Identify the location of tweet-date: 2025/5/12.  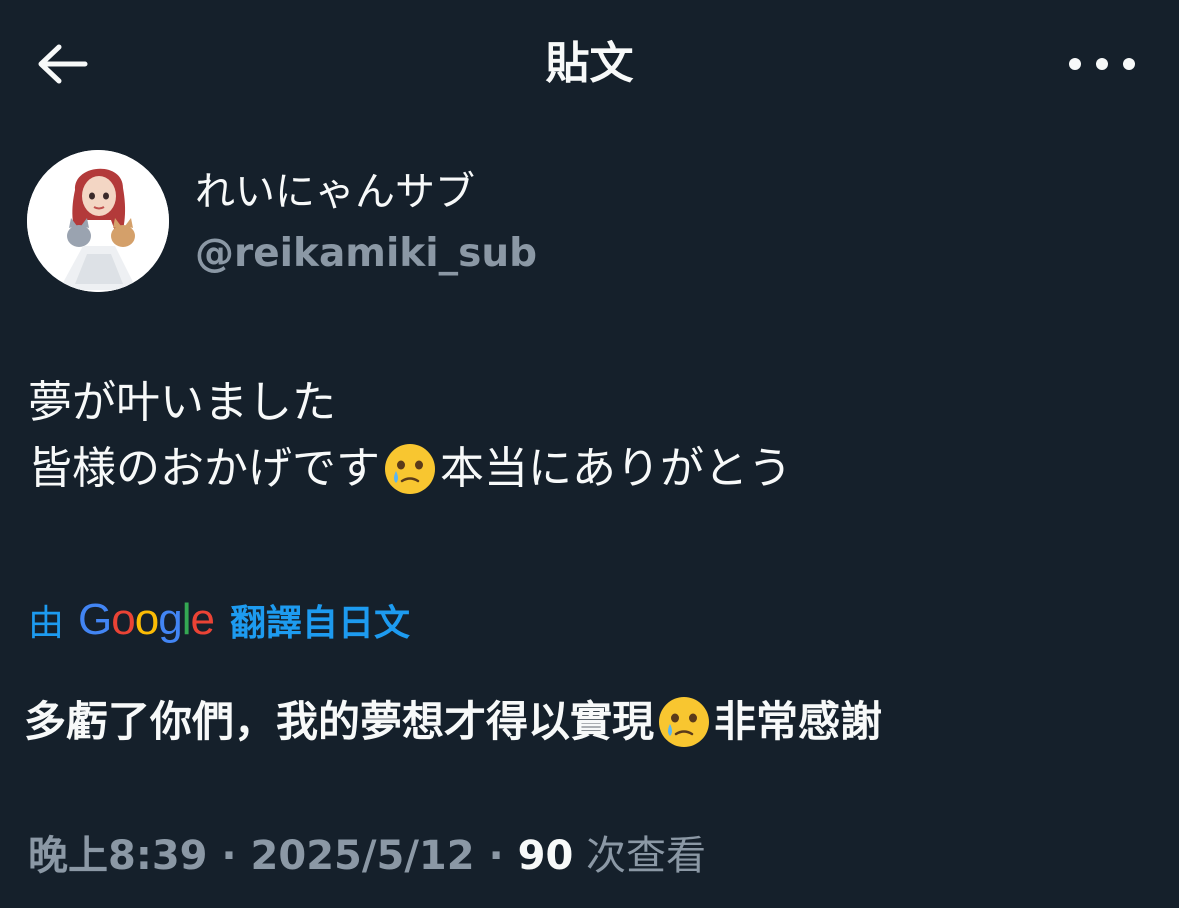
(363, 856).